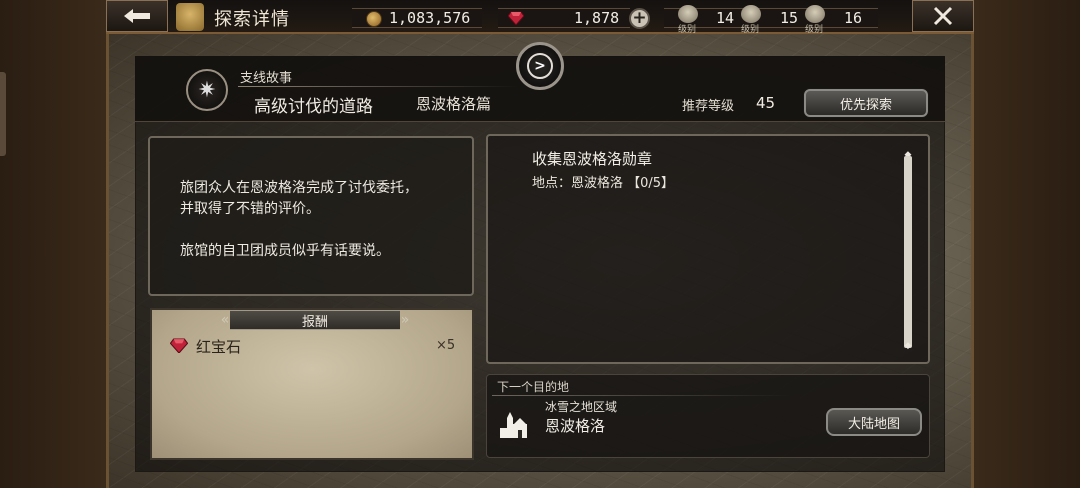 The width and height of the screenshot is (1080, 488). I want to click on town-castle-icon, so click(513, 425).